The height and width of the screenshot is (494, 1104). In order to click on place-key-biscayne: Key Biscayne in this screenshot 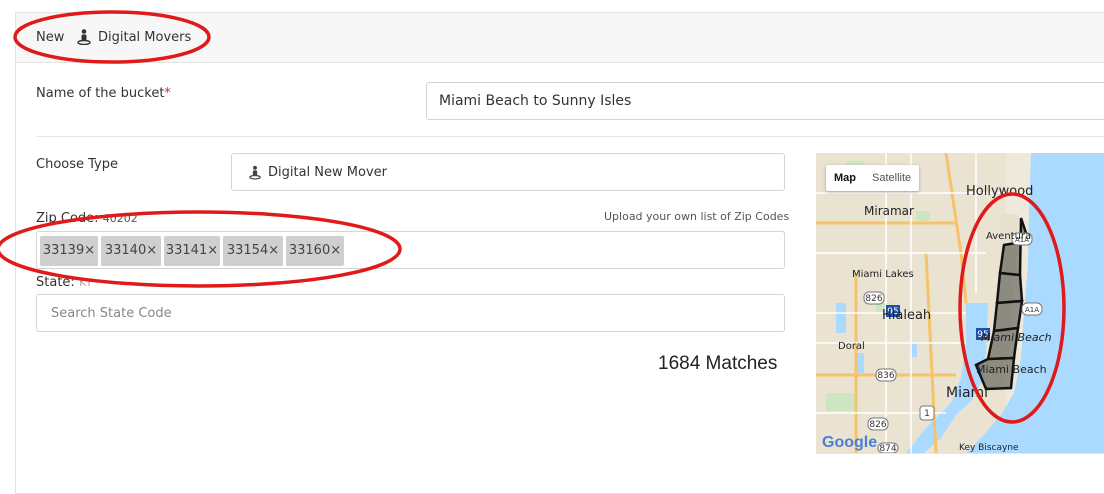, I will do `click(989, 448)`.